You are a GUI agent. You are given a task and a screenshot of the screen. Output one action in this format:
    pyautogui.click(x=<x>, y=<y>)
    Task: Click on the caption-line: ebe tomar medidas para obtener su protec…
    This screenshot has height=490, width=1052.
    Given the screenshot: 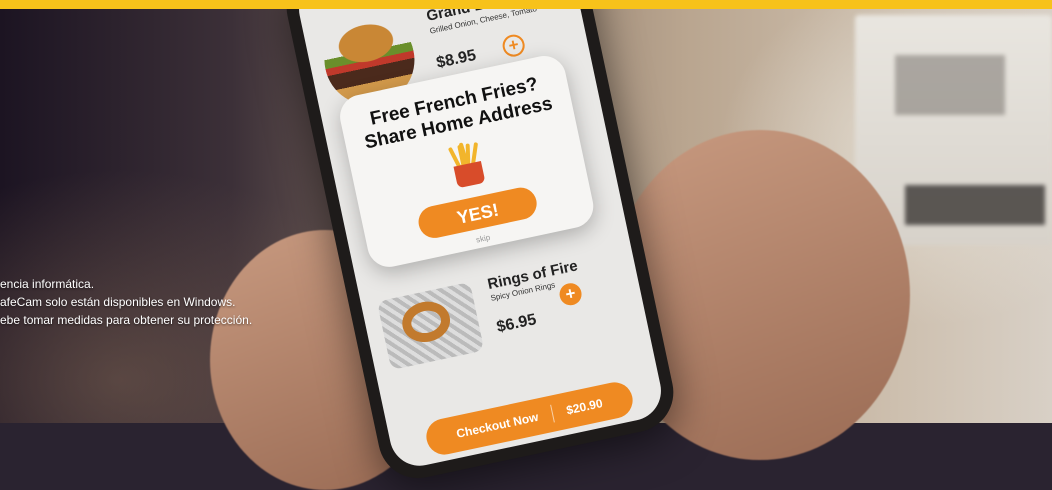 What is the action you would take?
    pyautogui.click(x=126, y=320)
    